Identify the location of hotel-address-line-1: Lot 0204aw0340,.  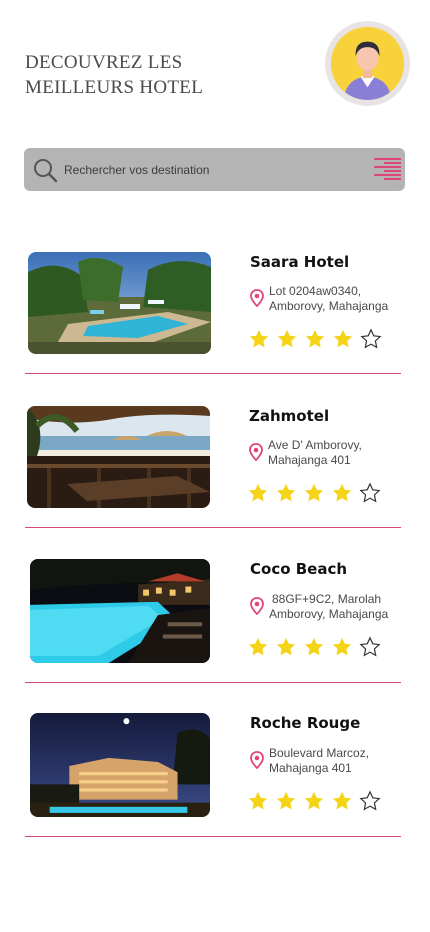
(315, 291).